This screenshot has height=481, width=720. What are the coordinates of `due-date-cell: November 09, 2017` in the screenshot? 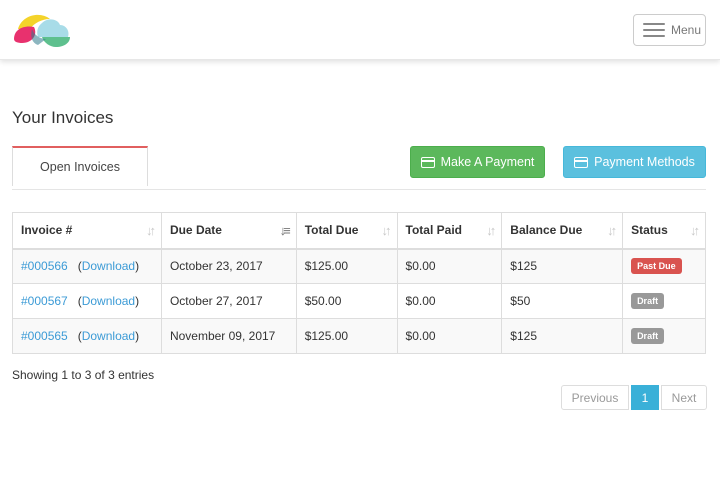 It's located at (228, 336).